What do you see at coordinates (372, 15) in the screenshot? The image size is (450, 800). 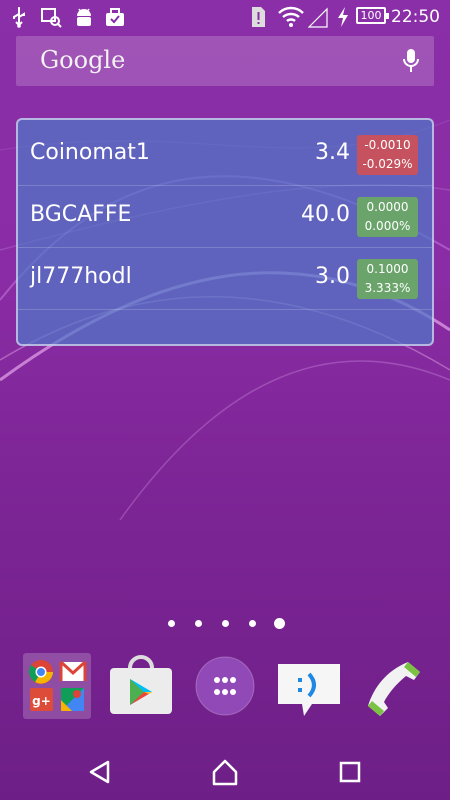 I see `battery-icon: 100` at bounding box center [372, 15].